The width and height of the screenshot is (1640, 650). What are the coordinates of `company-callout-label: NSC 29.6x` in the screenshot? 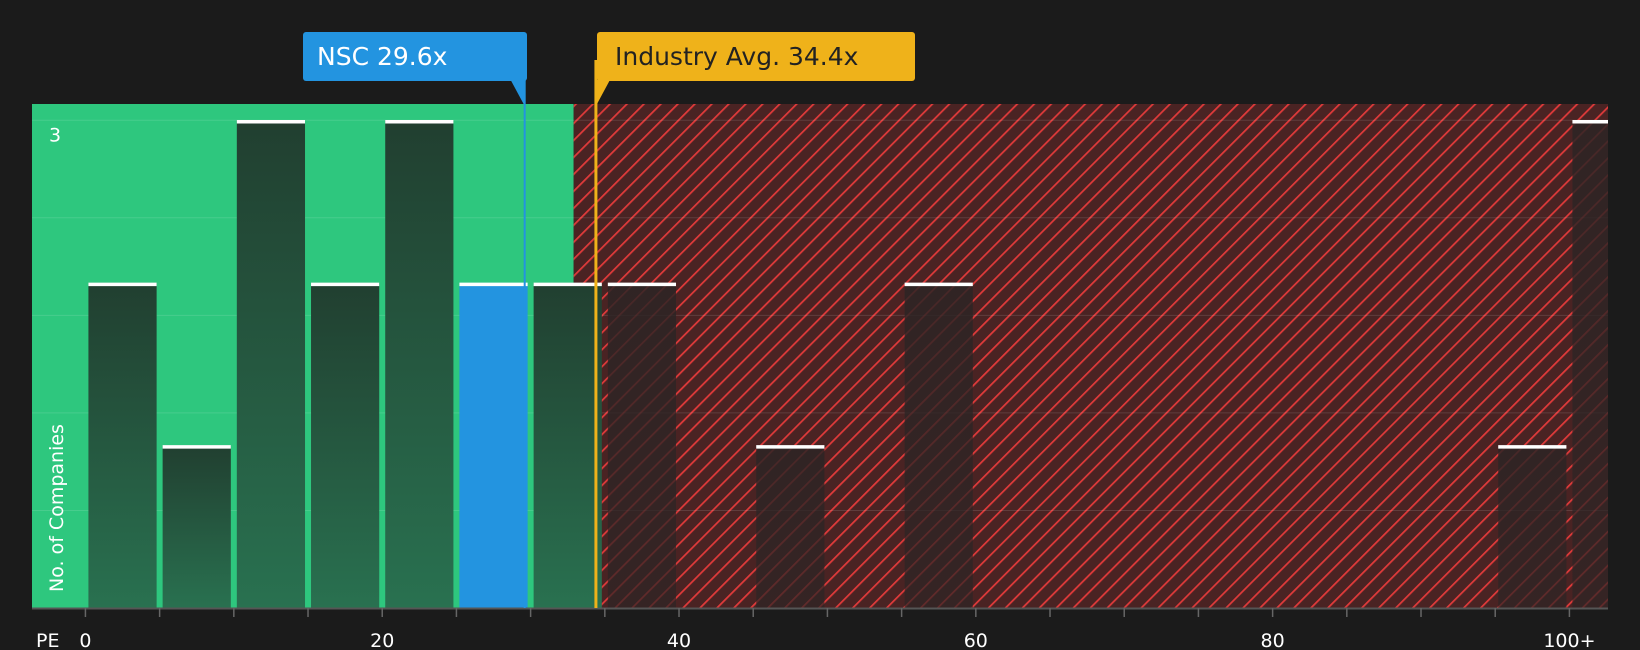 It's located at (382, 56).